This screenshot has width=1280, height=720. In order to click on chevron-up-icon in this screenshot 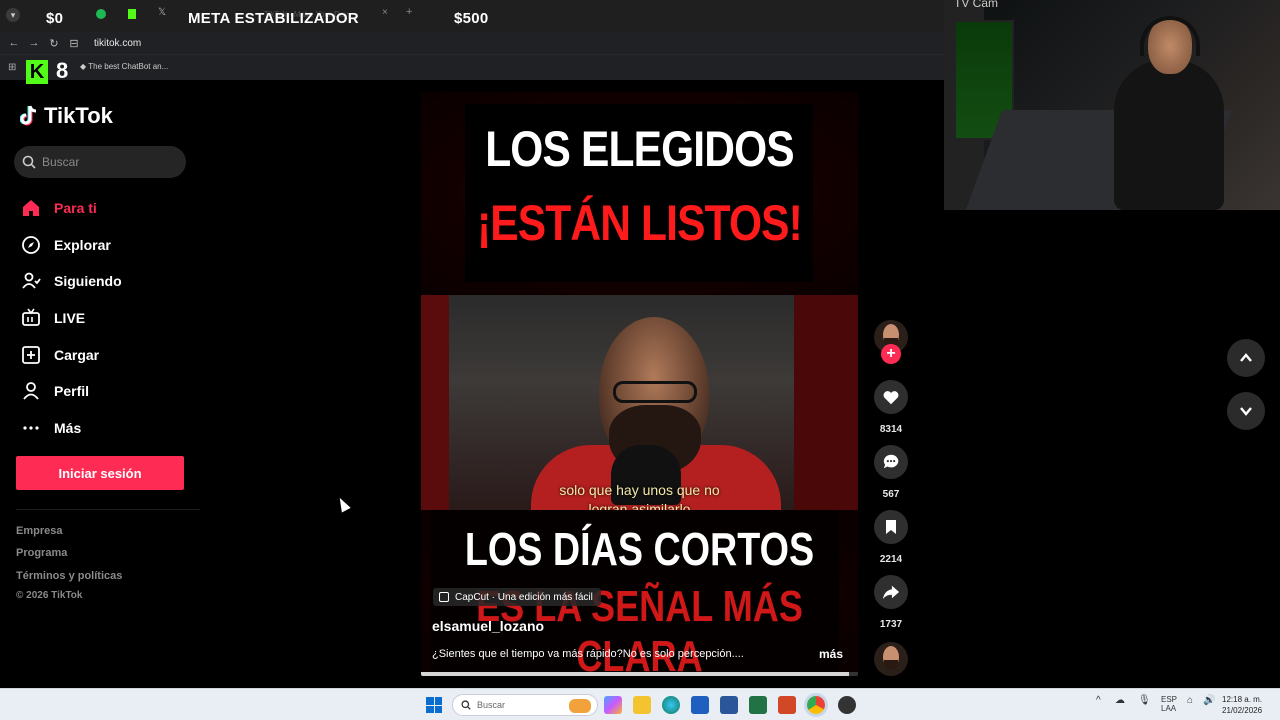, I will do `click(1246, 357)`.